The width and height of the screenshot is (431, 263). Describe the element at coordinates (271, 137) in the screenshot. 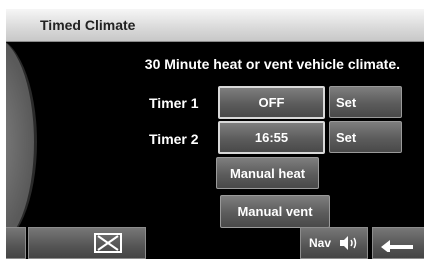

I see `timer-2-value-button: 16:55` at that location.